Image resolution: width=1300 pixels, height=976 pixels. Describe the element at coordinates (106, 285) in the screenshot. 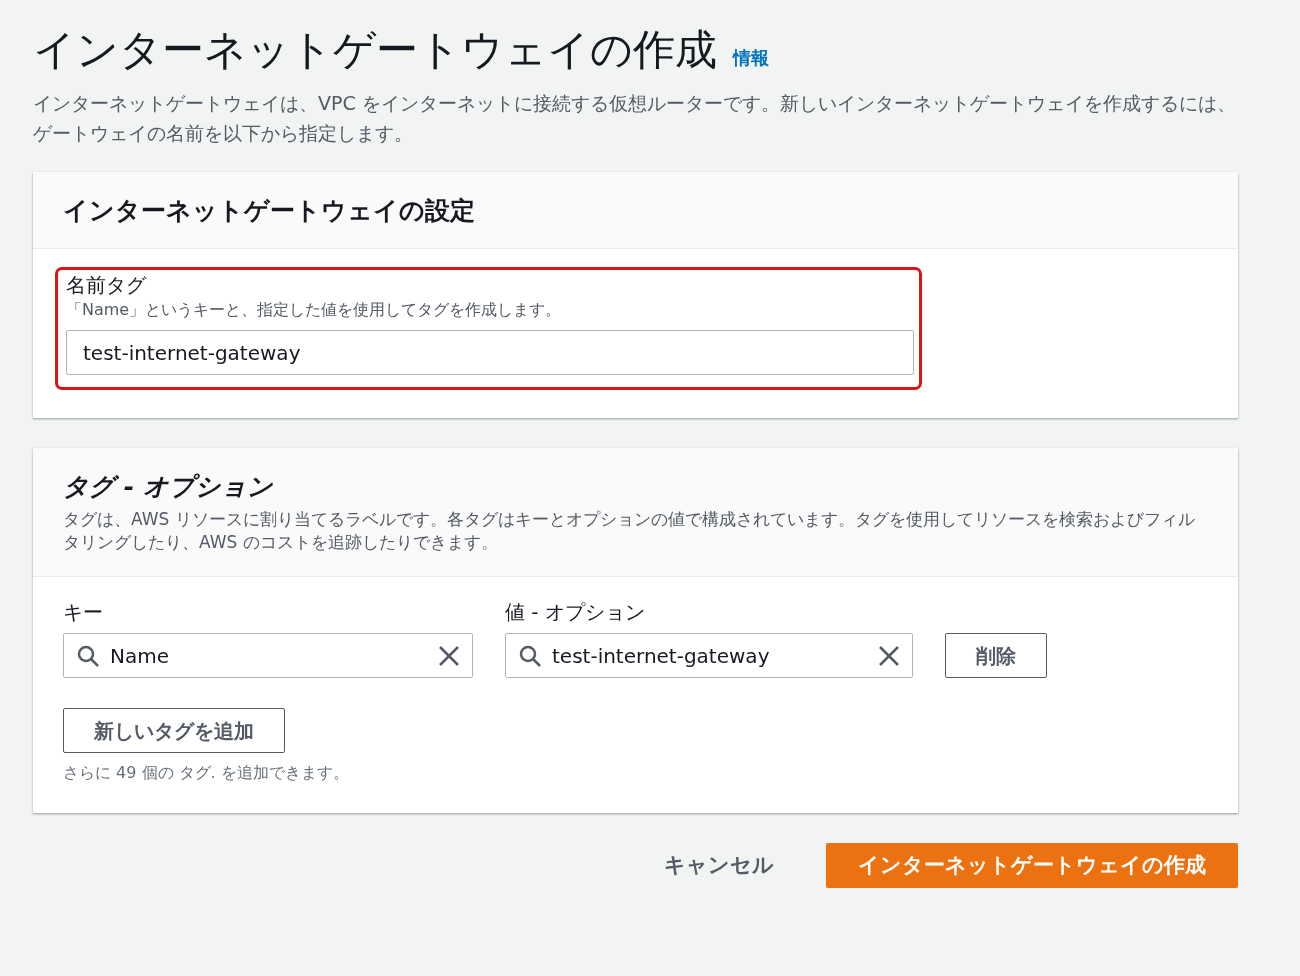

I see `field-label: 名前タグ` at that location.